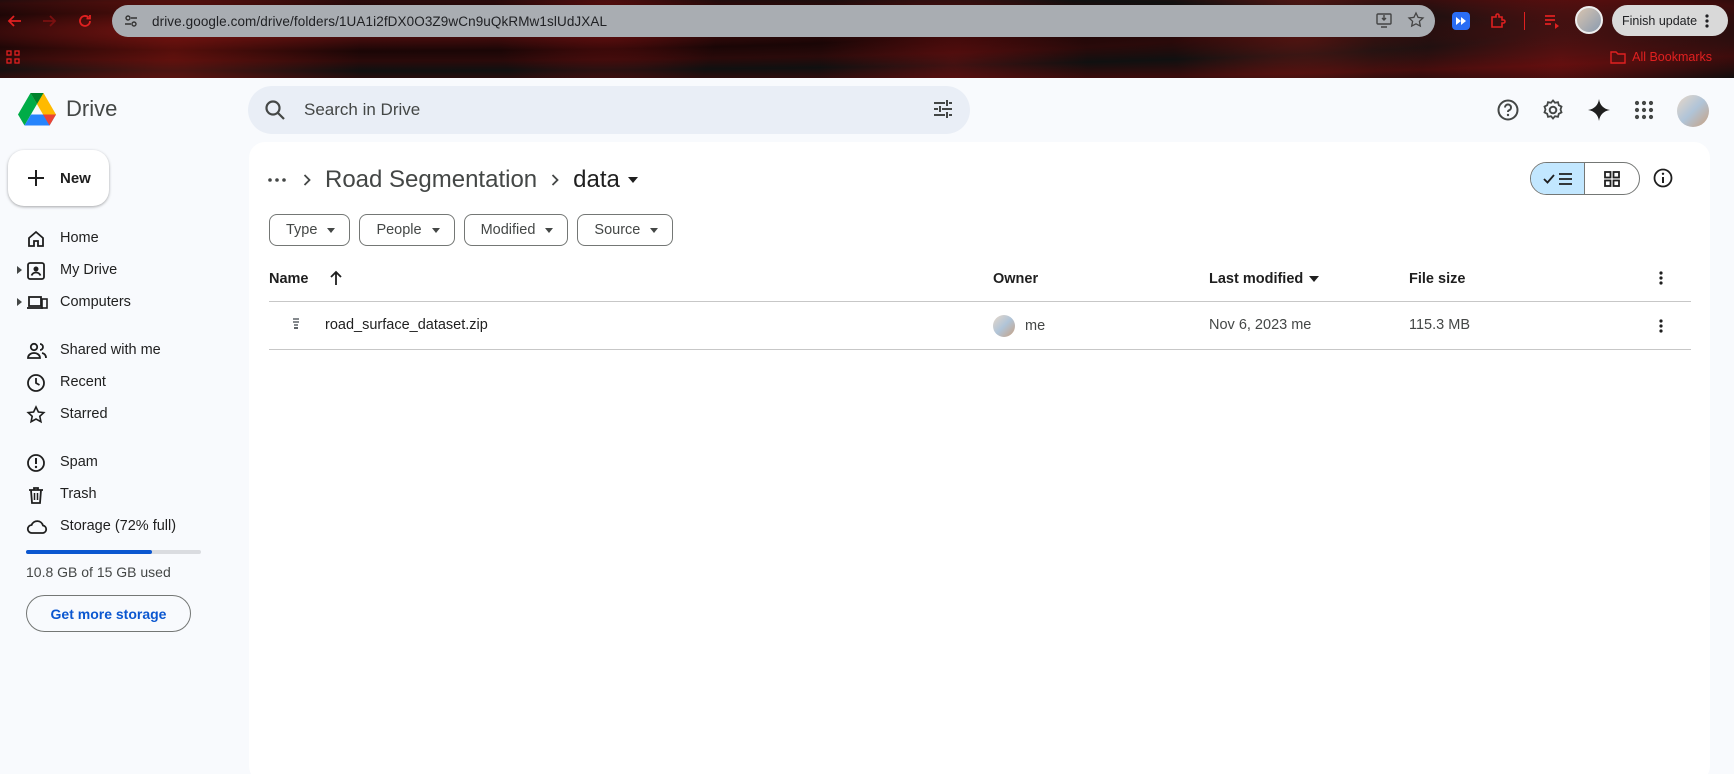 Image resolution: width=1734 pixels, height=774 pixels. Describe the element at coordinates (37, 109) in the screenshot. I see `drive-logo-icon` at that location.